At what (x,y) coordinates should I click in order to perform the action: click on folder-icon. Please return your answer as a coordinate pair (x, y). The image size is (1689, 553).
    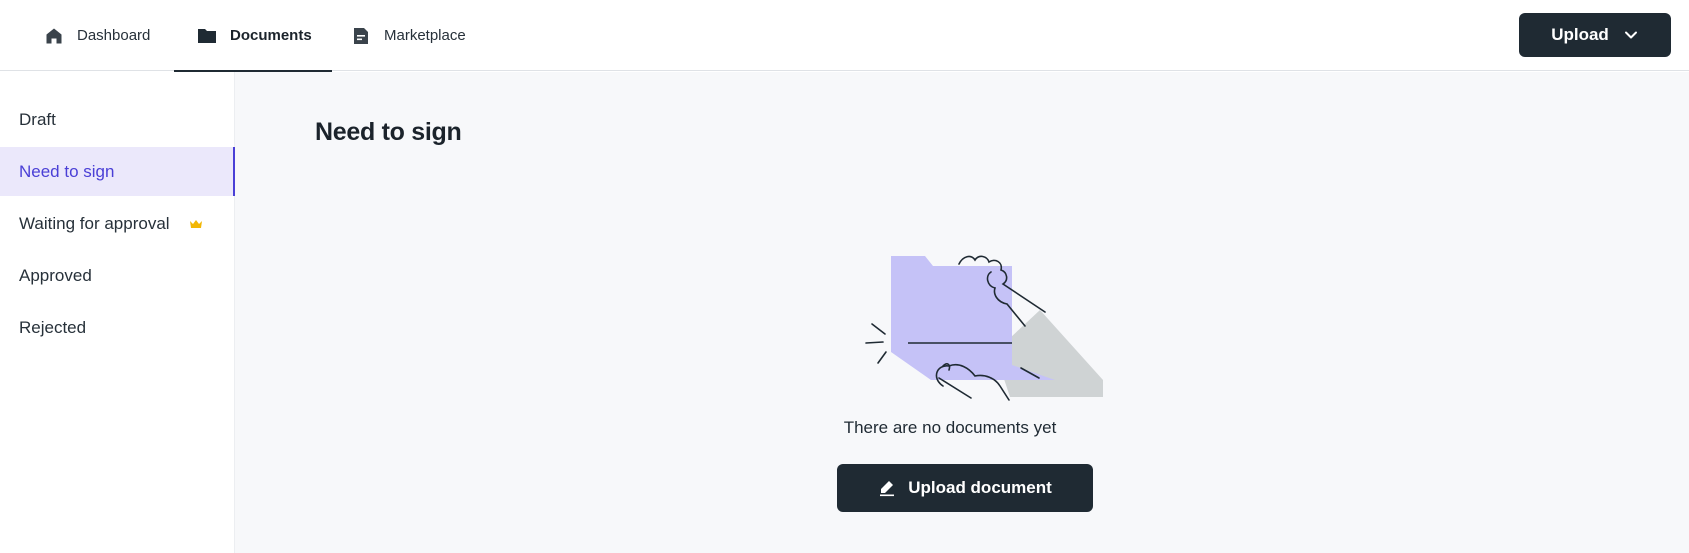
    Looking at the image, I should click on (207, 36).